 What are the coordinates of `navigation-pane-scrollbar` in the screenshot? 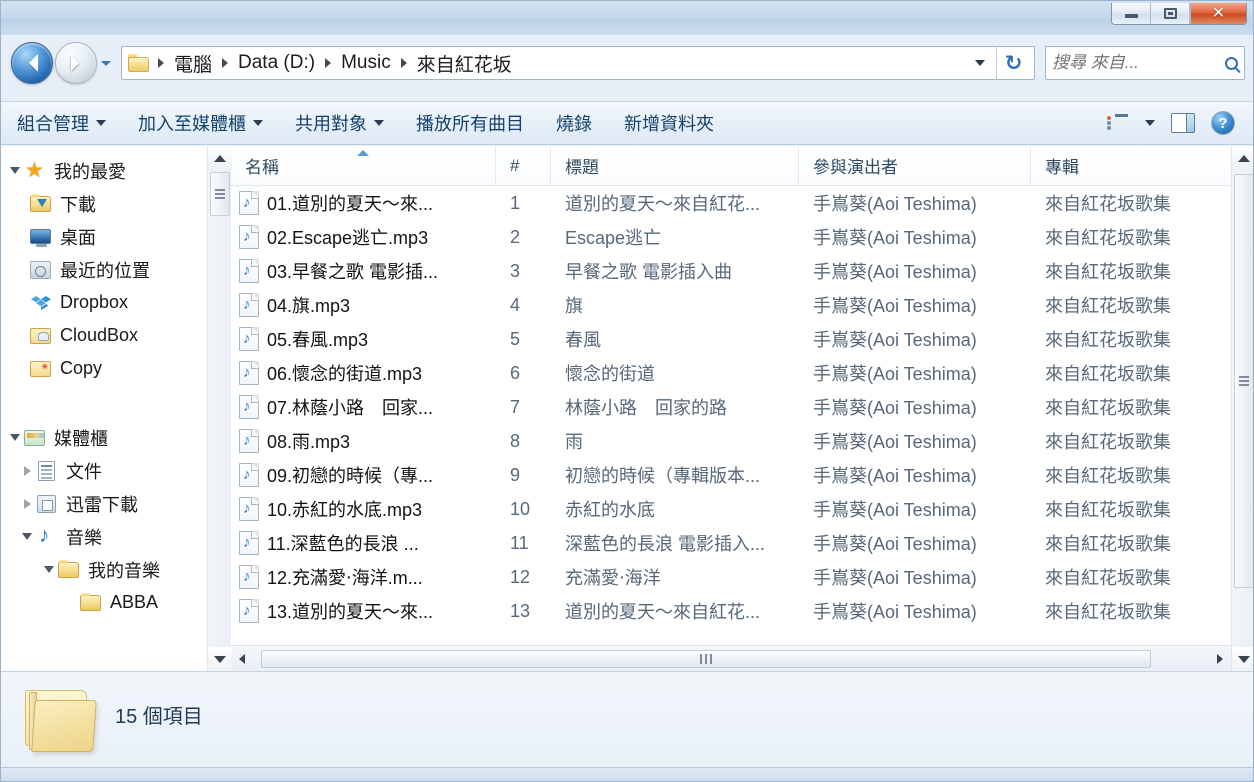 It's located at (219, 408).